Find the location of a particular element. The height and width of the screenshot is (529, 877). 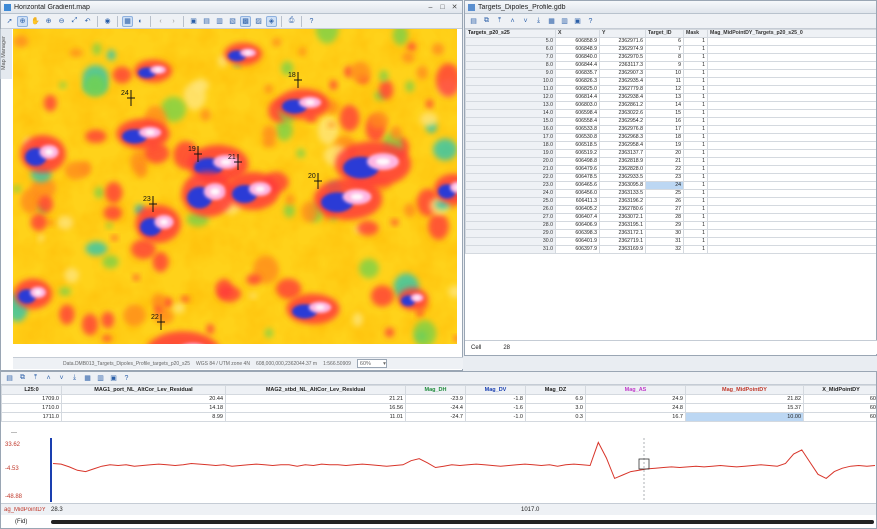

table-cell: 2362719.1 is located at coordinates (622, 241).